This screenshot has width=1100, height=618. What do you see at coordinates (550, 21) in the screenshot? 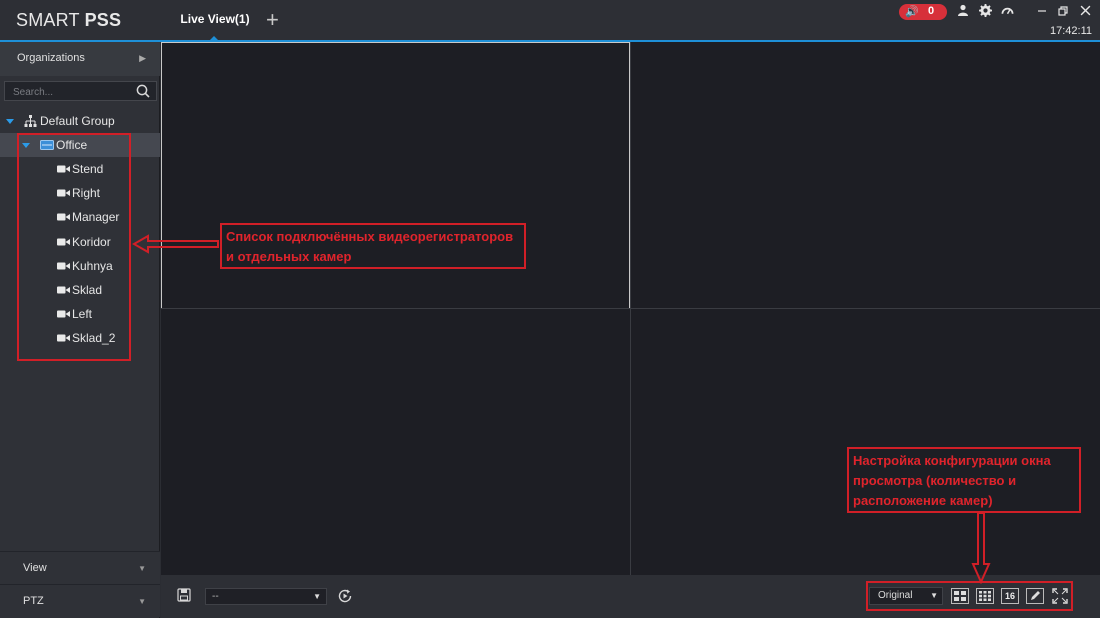
I see `title-bar: SMART PSS Live View(1) + 🔊 0 17:42:11` at bounding box center [550, 21].